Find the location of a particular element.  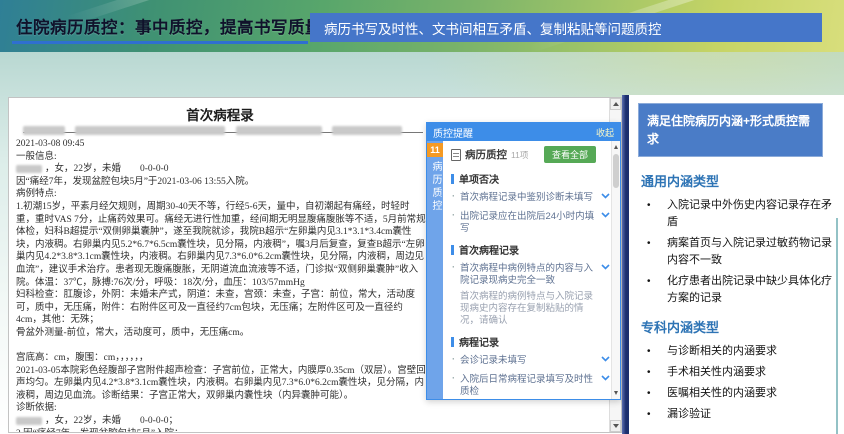

qc-section-title: 病程记录 is located at coordinates (535, 341).